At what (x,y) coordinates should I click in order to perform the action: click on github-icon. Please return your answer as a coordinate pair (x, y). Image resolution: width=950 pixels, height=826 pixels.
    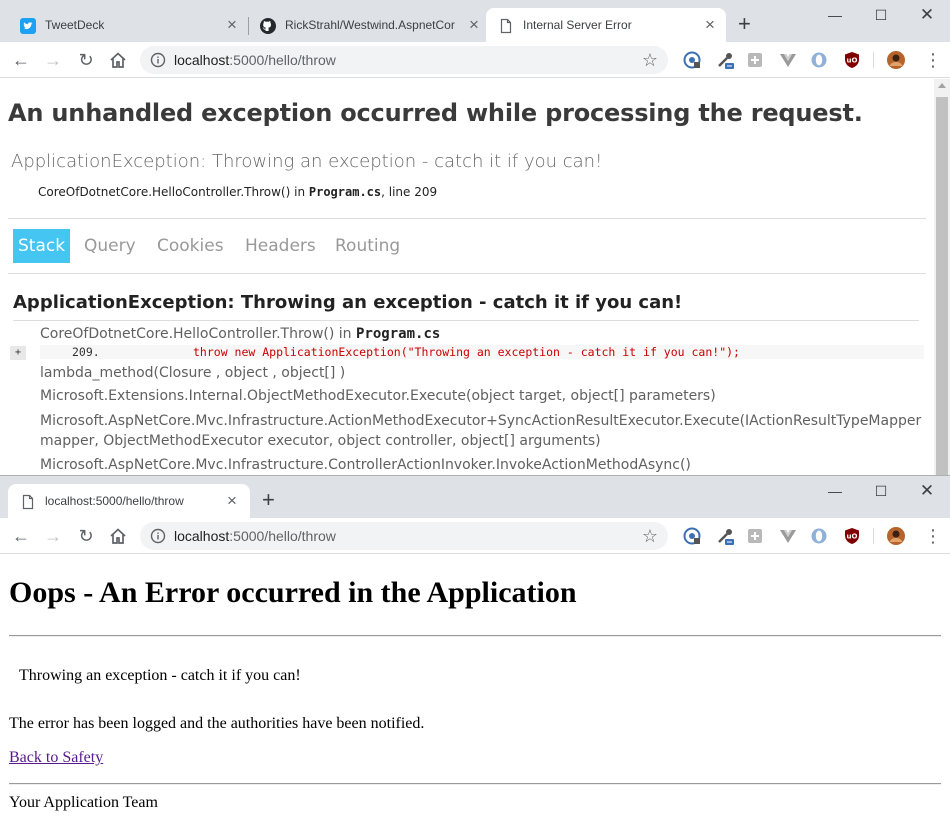
    Looking at the image, I should click on (268, 26).